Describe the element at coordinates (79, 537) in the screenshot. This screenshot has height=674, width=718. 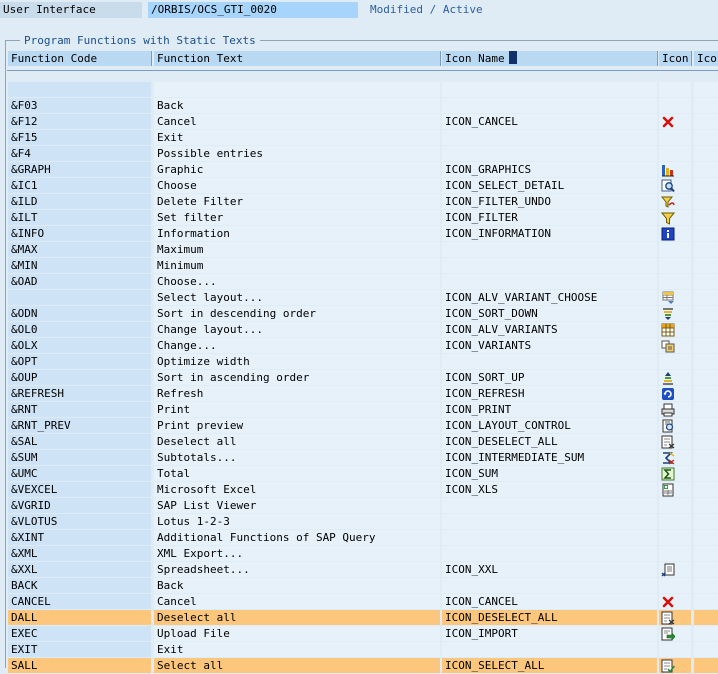
I see `function-code-cell: &XINT` at that location.